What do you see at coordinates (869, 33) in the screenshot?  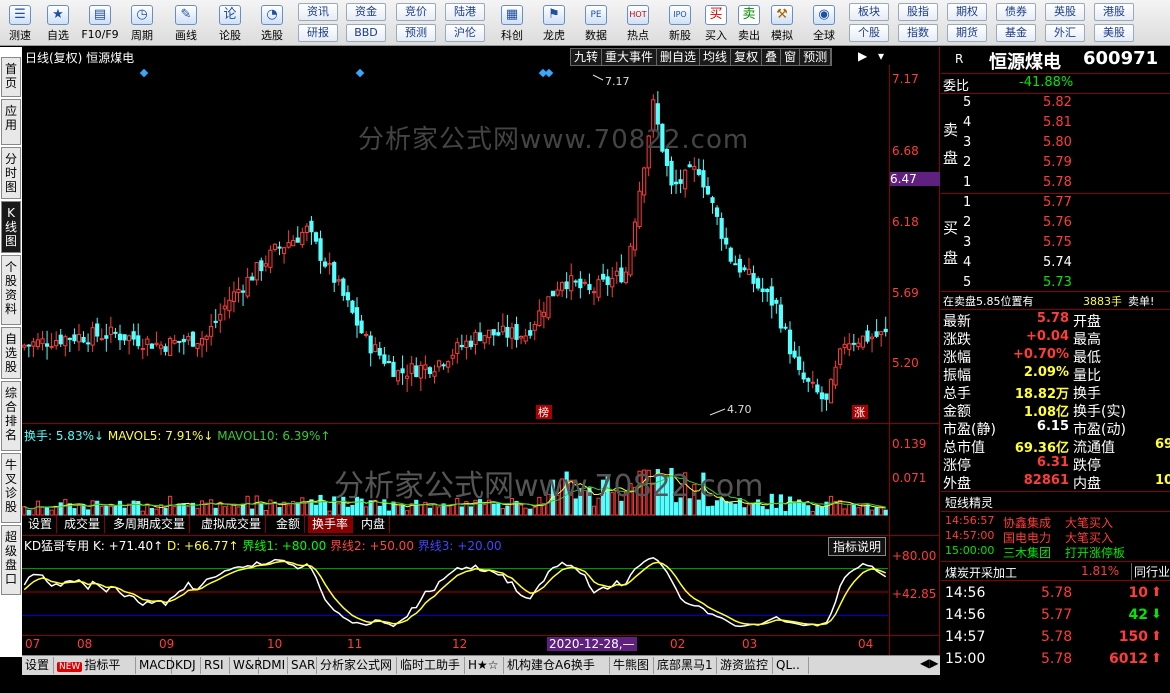 I see `single-stock-button: 个股` at bounding box center [869, 33].